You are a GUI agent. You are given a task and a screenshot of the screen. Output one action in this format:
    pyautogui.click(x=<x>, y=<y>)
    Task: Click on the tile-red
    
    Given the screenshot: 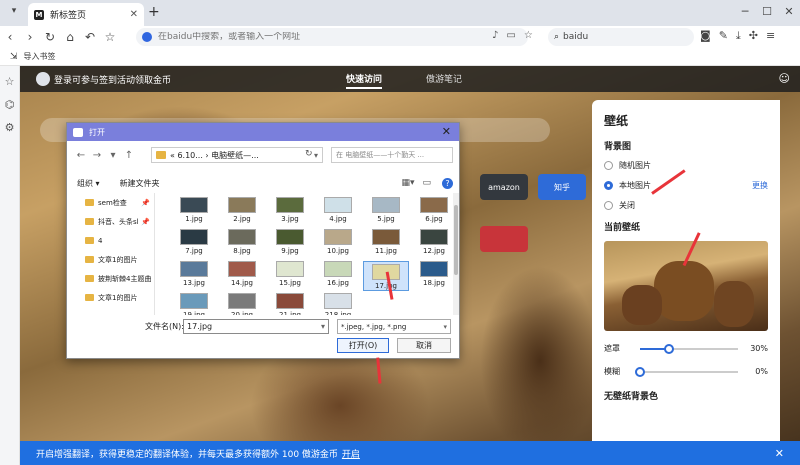 What is the action you would take?
    pyautogui.click(x=504, y=239)
    